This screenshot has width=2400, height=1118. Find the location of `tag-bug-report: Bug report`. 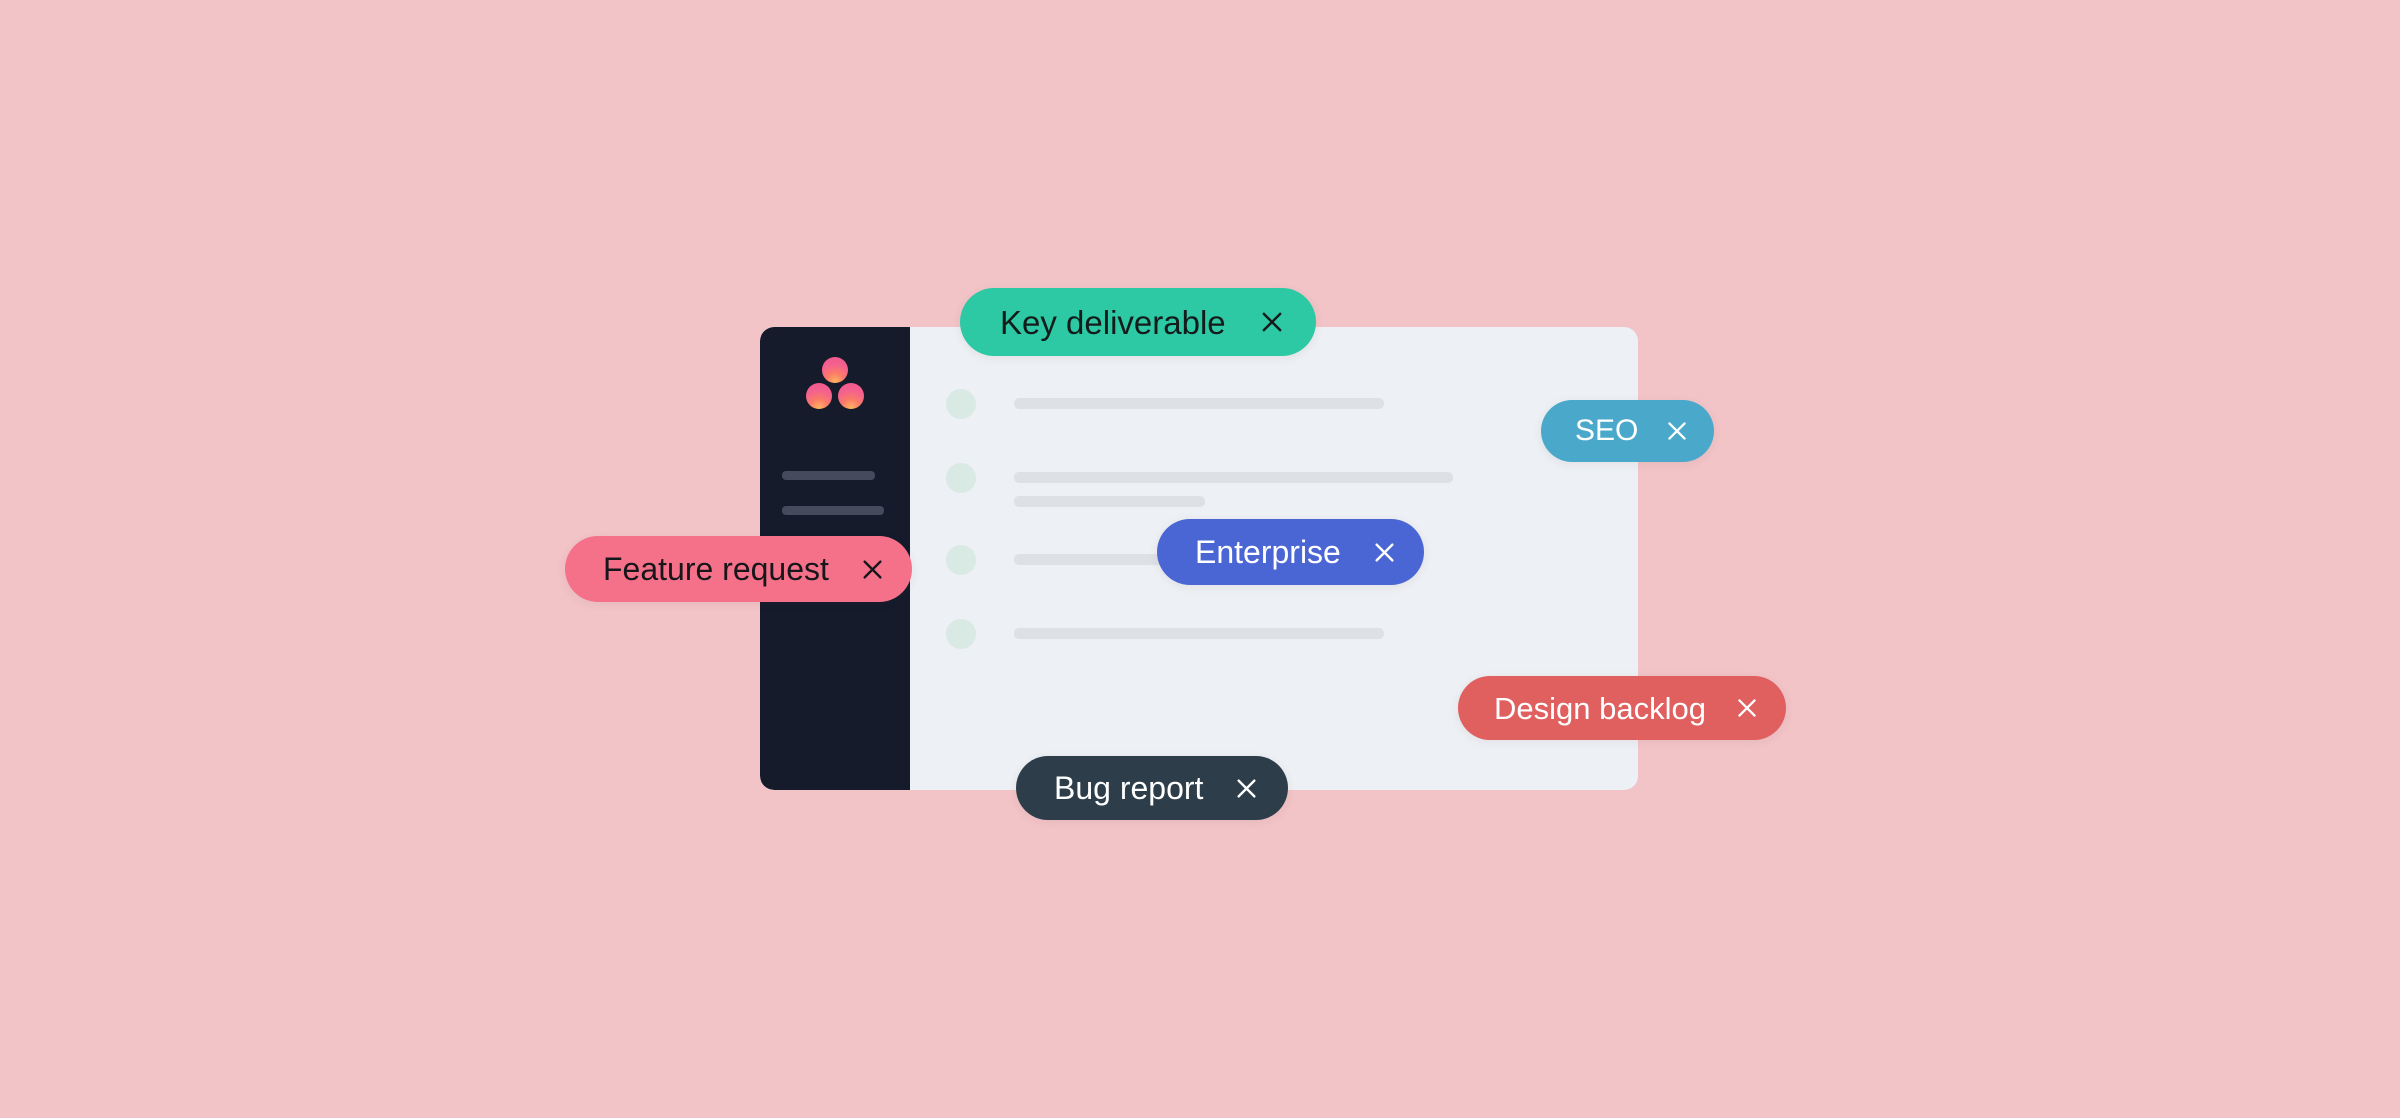

tag-bug-report: Bug report is located at coordinates (1152, 788).